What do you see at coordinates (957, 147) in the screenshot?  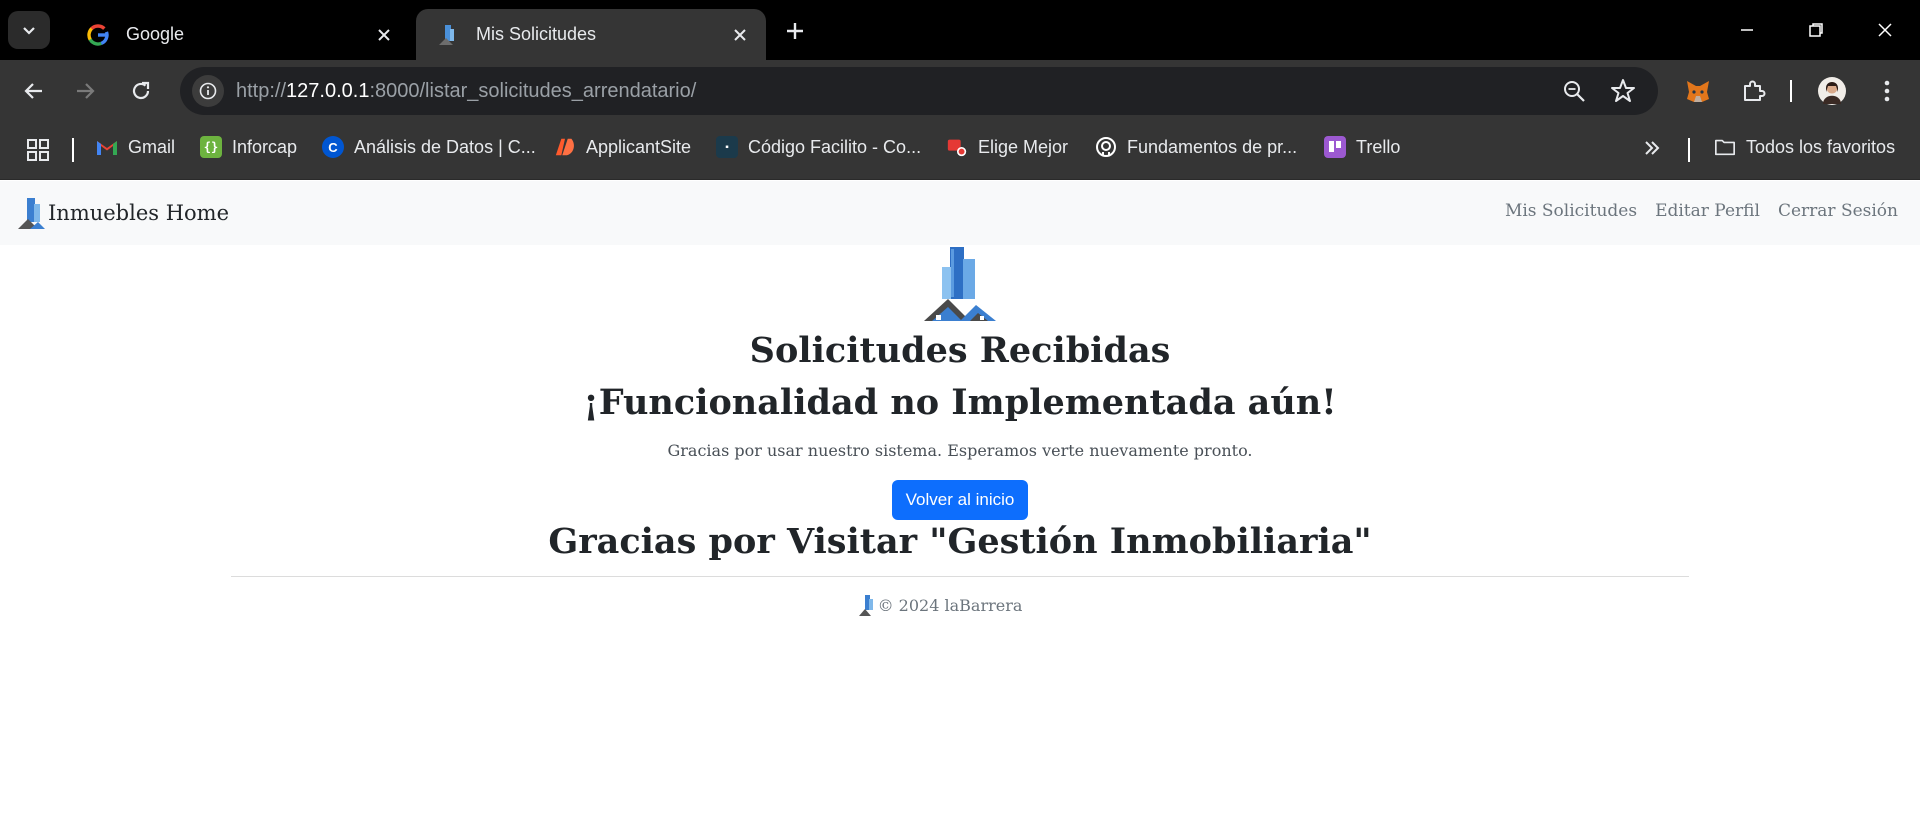 I see `eligemejor-icon` at bounding box center [957, 147].